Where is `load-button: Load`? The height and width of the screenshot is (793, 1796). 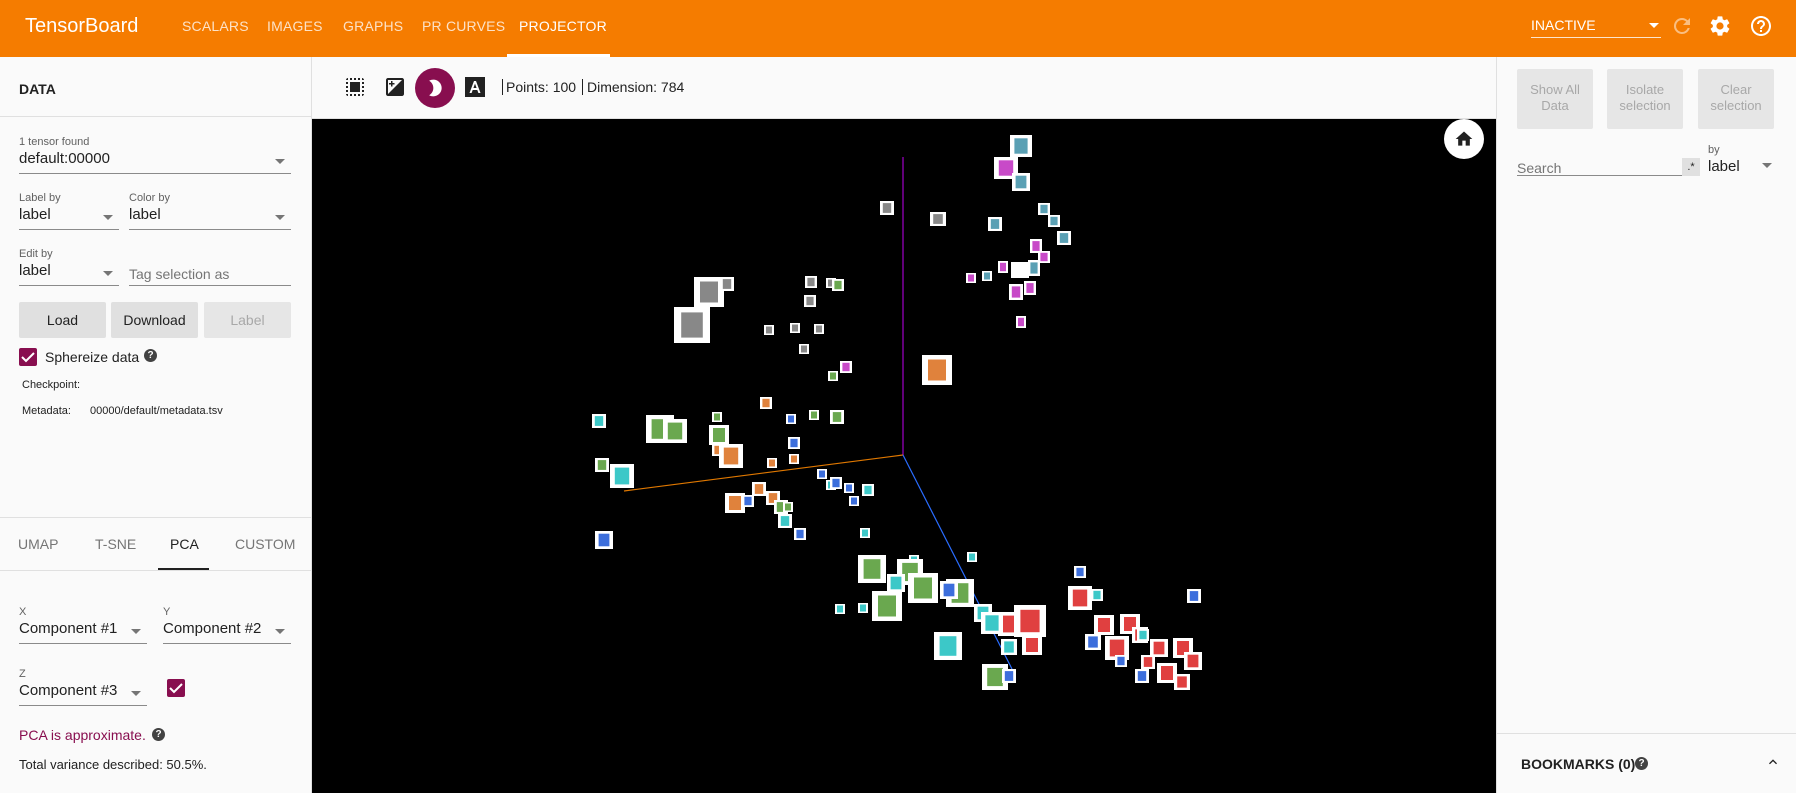 load-button: Load is located at coordinates (62, 320).